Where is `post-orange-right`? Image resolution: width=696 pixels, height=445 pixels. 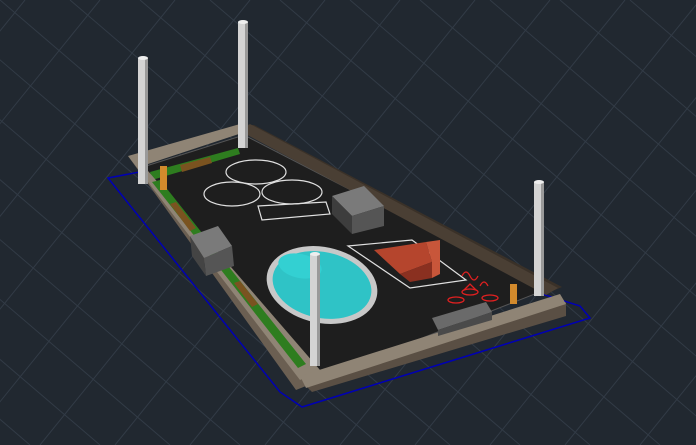
post-orange-right is located at coordinates (513, 294).